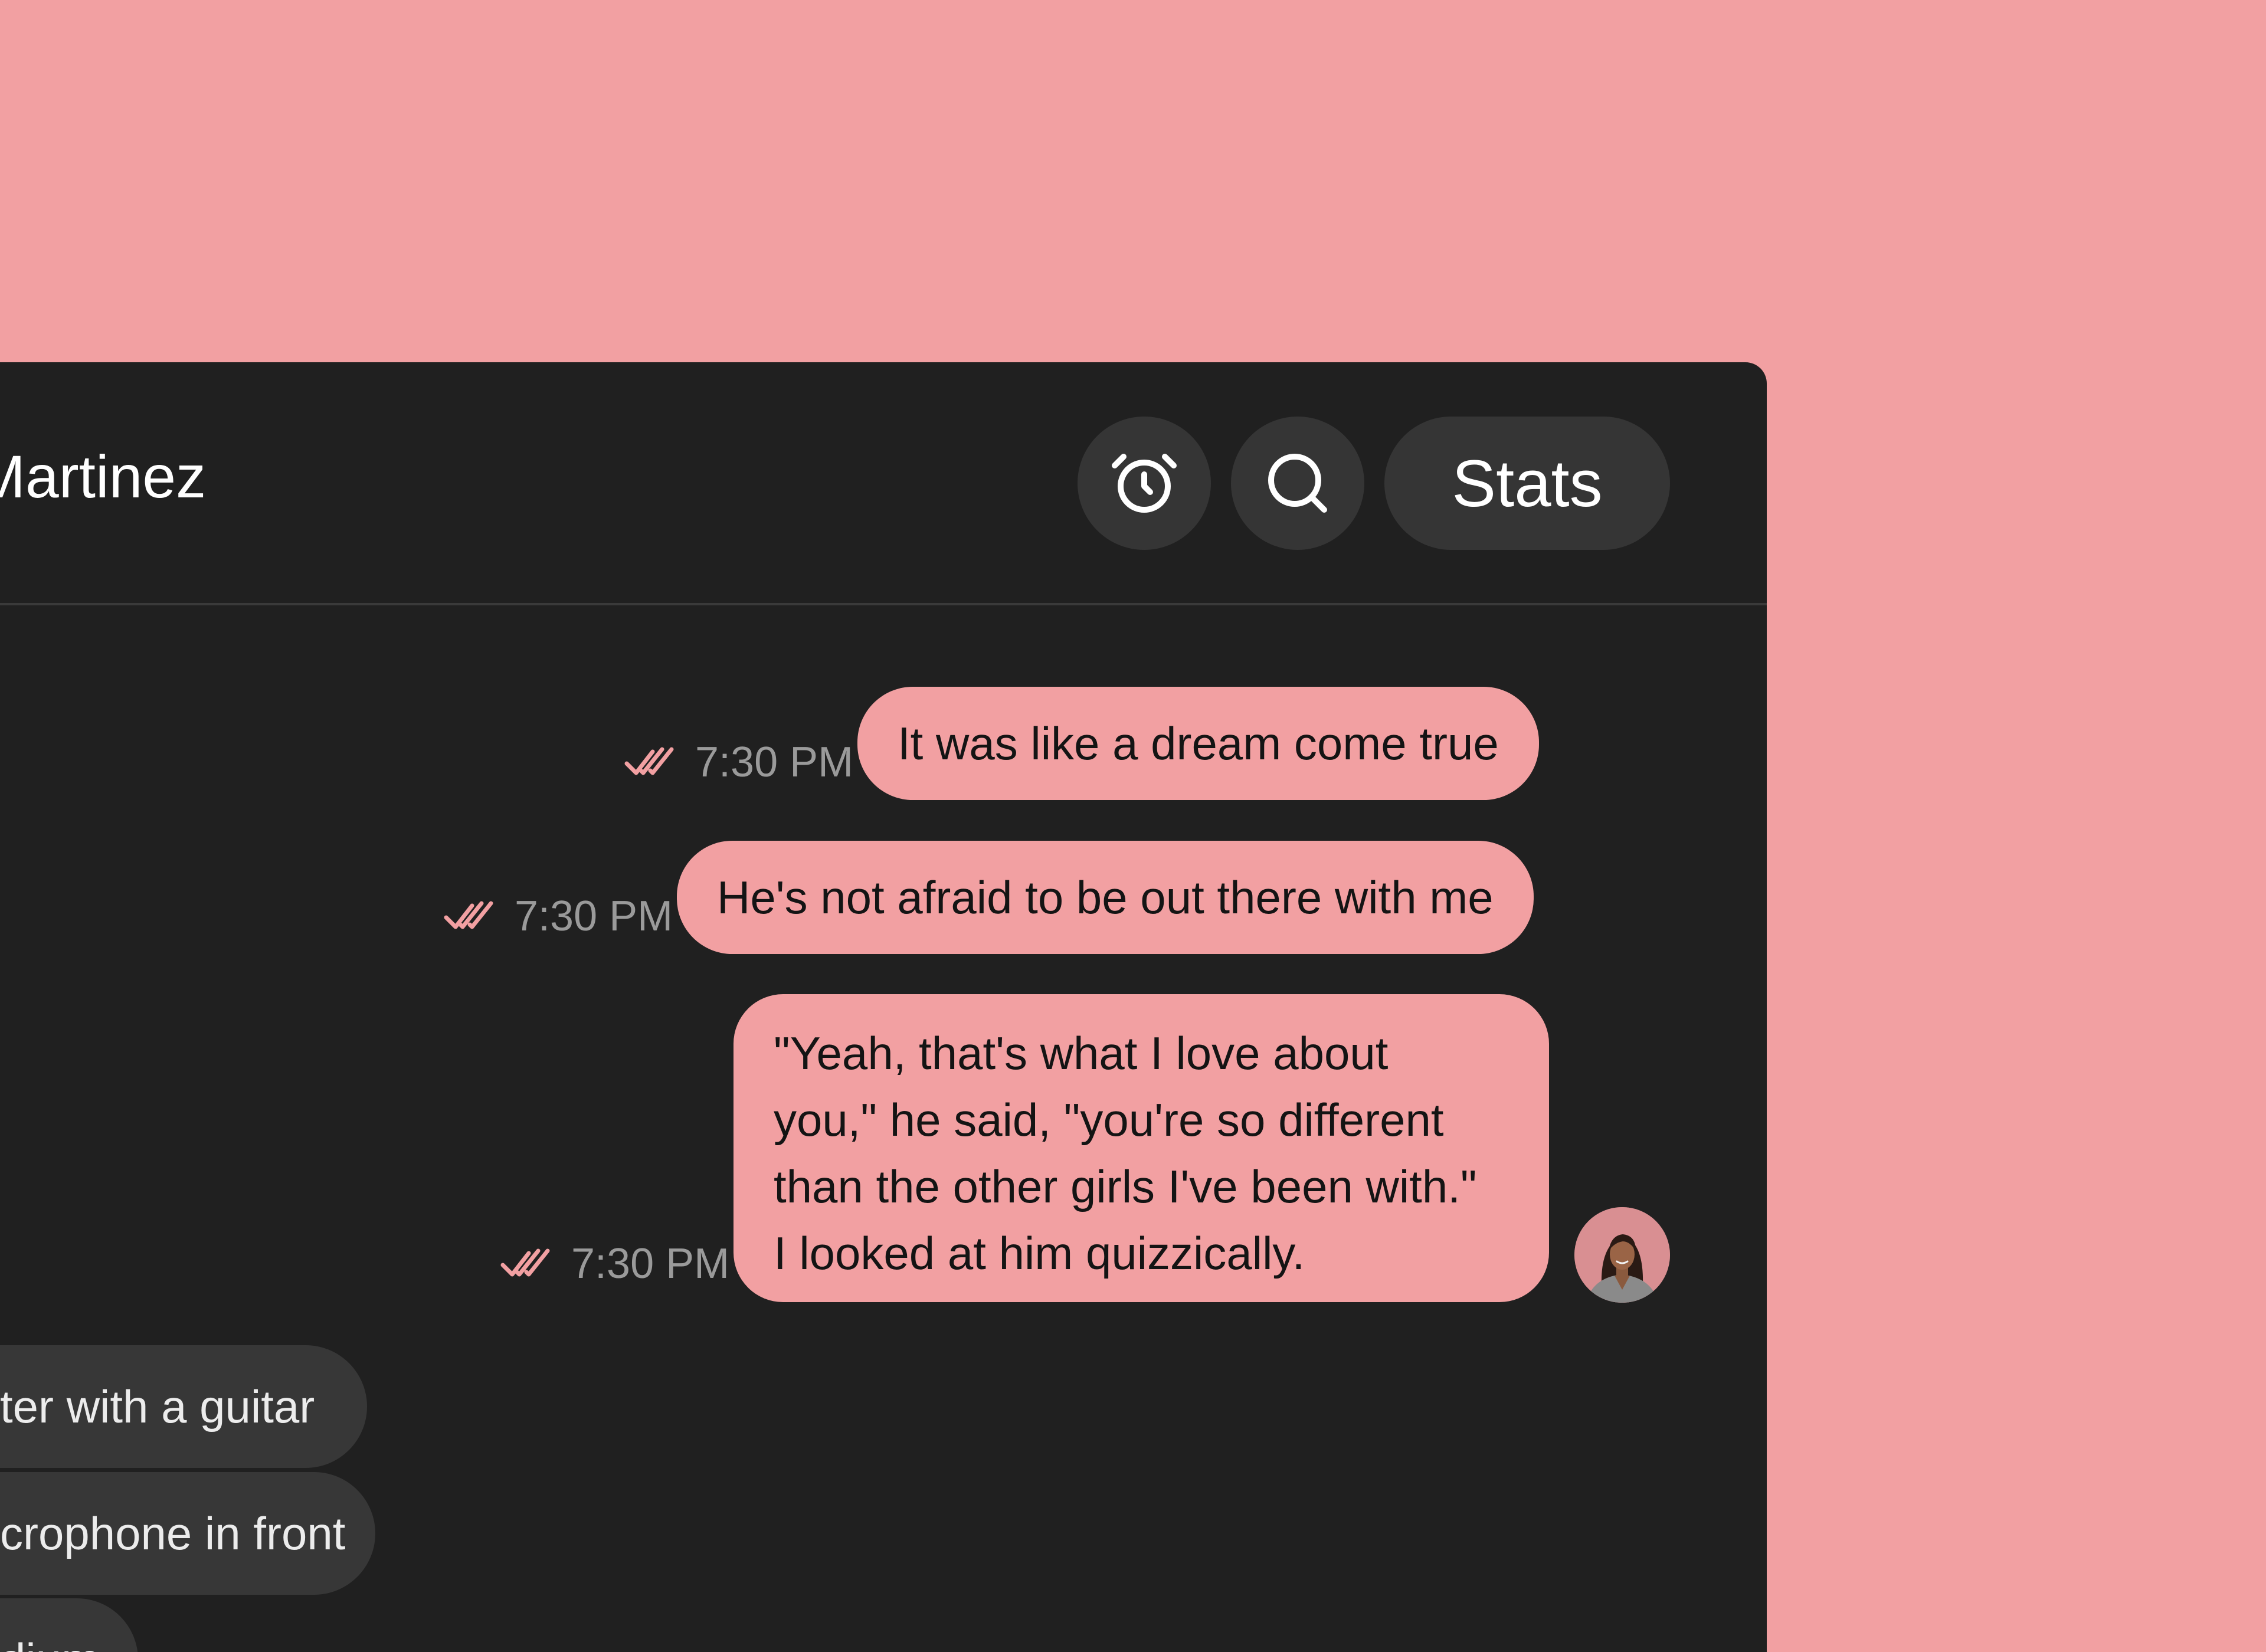  Describe the element at coordinates (69, 1625) in the screenshot. I see `message-bubble-incoming: dium` at that location.